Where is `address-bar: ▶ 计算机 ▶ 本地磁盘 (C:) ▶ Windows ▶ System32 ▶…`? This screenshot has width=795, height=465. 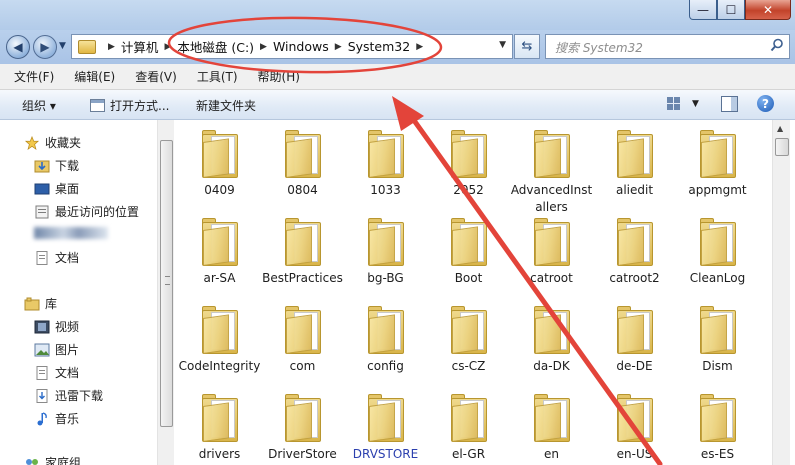
address-bar: ▶ 计算机 ▶ 本地磁盘 (C:) ▶ Windows ▶ System32 ▶… is located at coordinates (292, 46).